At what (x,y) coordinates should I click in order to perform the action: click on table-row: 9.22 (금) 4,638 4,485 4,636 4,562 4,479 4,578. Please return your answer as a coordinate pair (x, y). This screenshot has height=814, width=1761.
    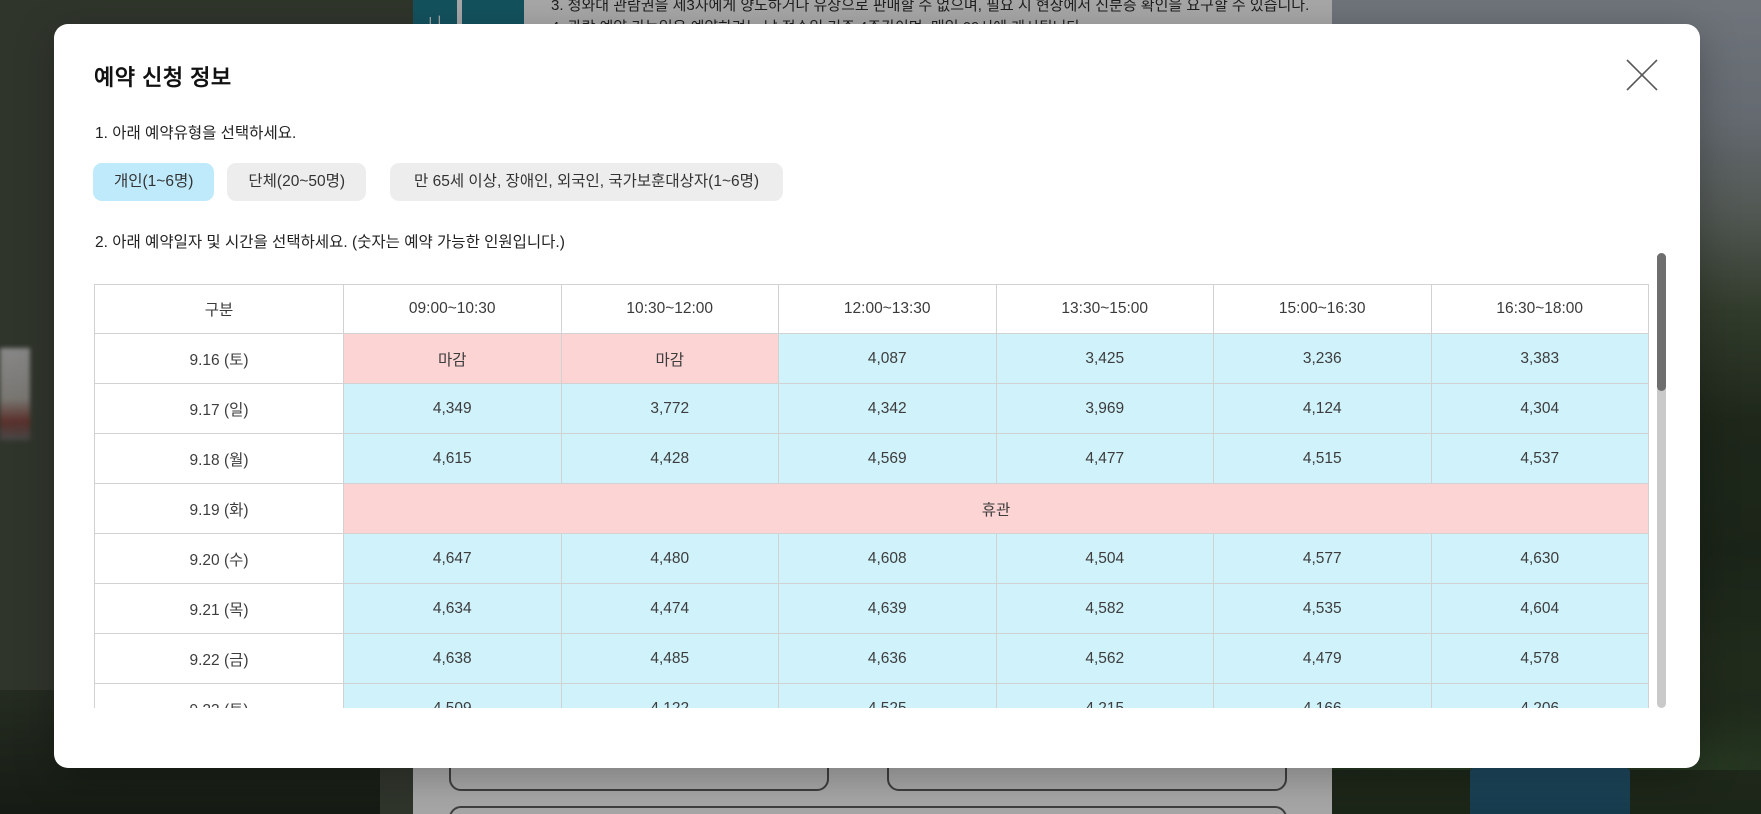
    Looking at the image, I should click on (871, 658).